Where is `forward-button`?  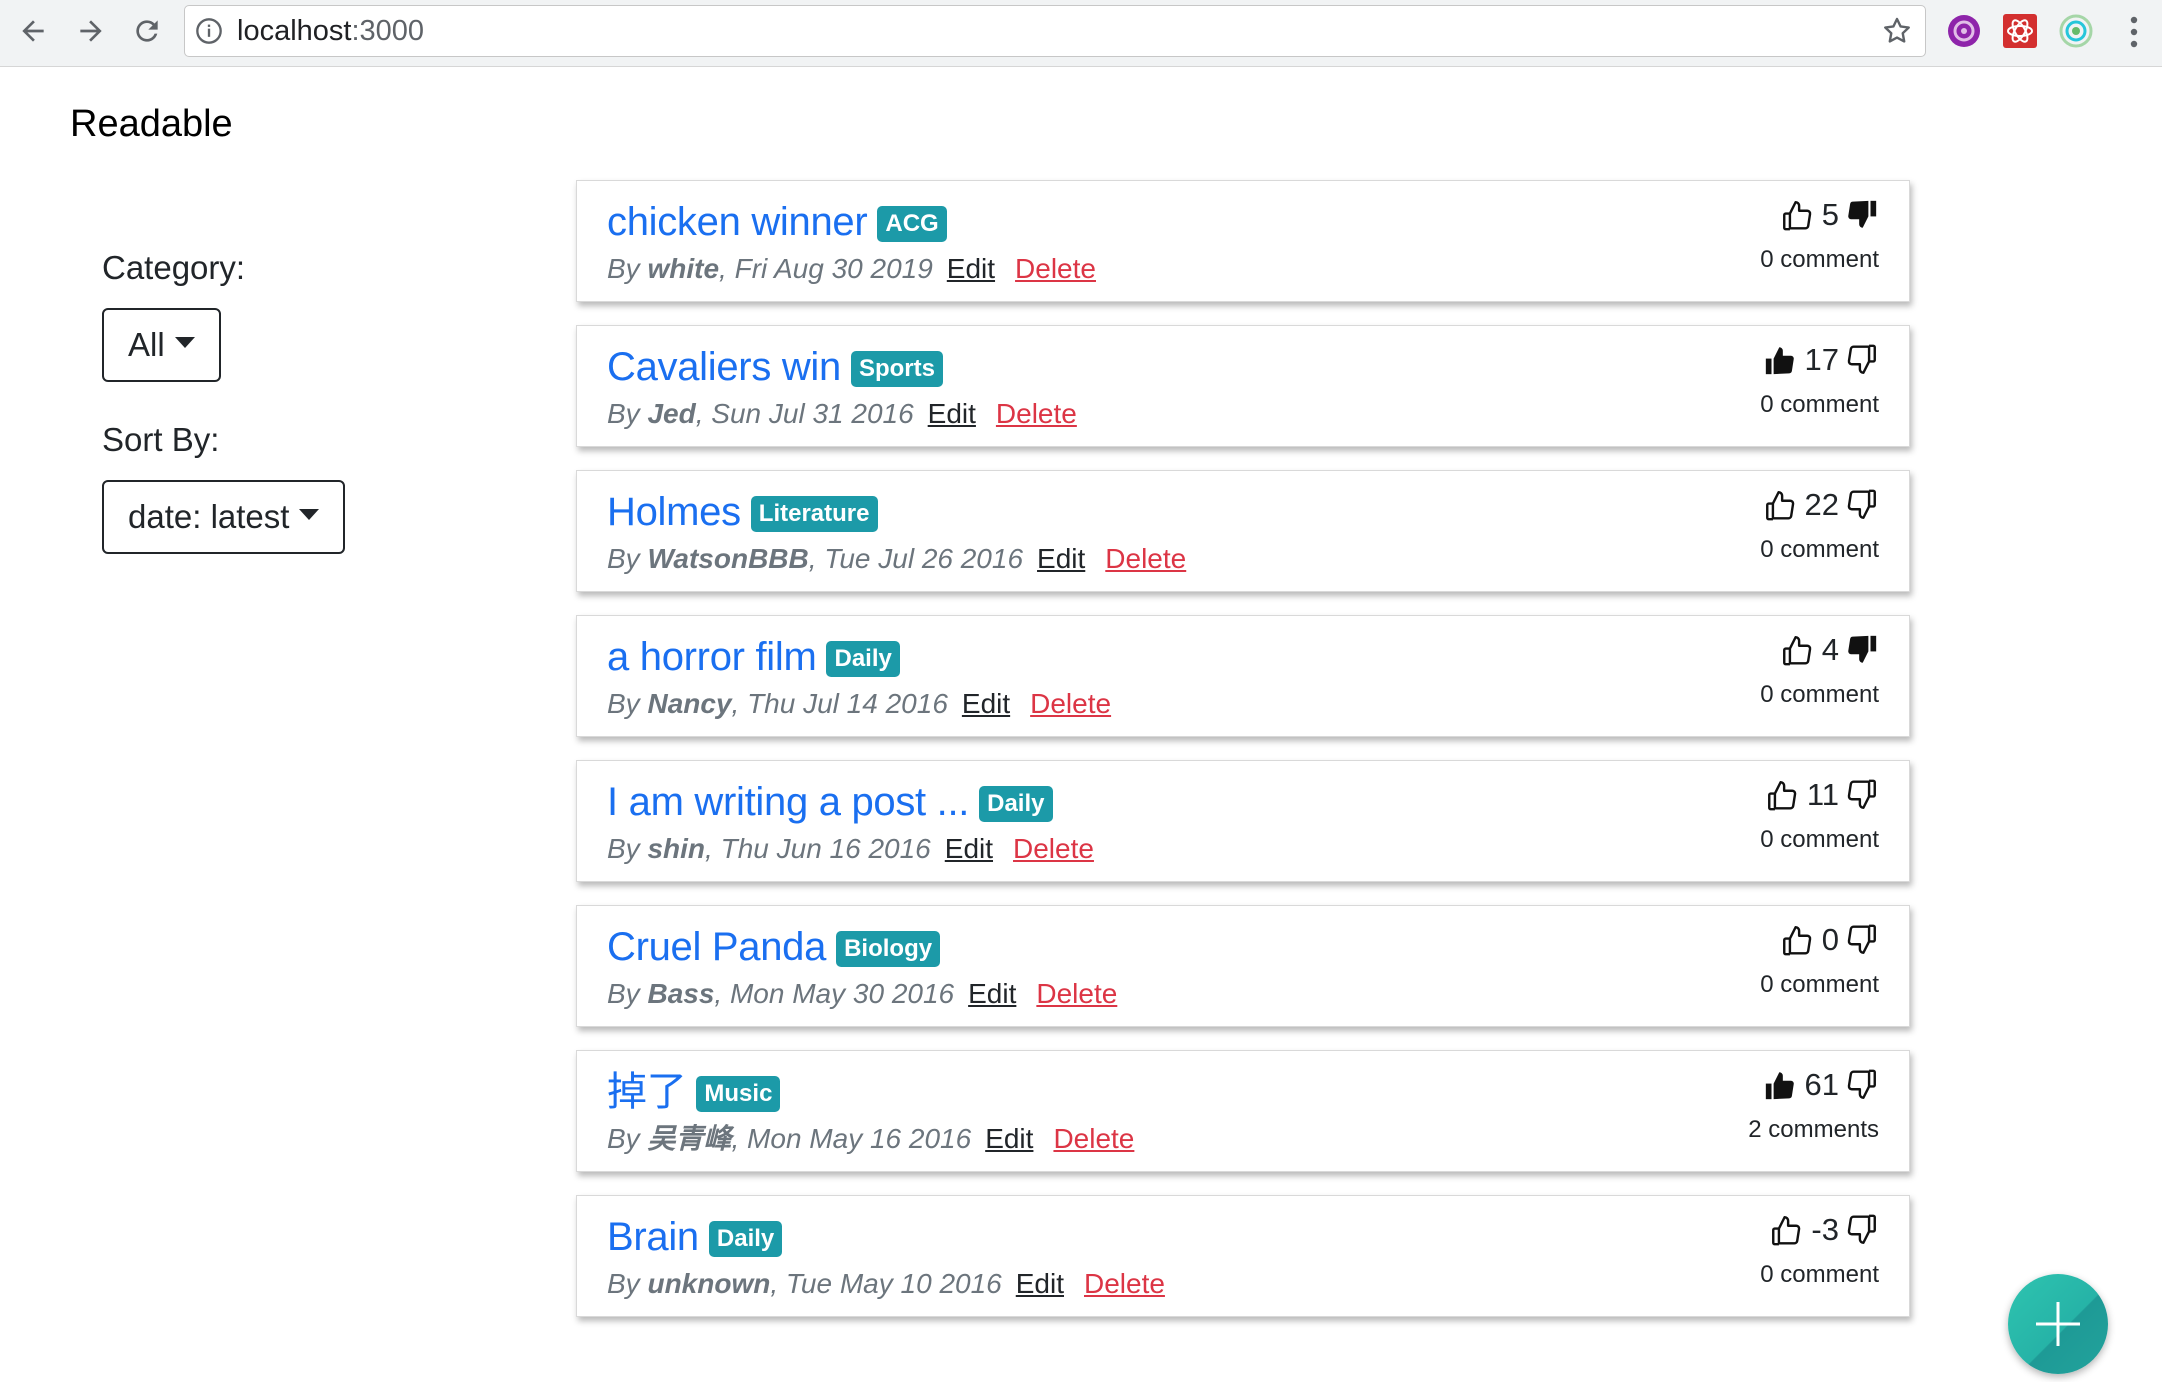
forward-button is located at coordinates (91, 31).